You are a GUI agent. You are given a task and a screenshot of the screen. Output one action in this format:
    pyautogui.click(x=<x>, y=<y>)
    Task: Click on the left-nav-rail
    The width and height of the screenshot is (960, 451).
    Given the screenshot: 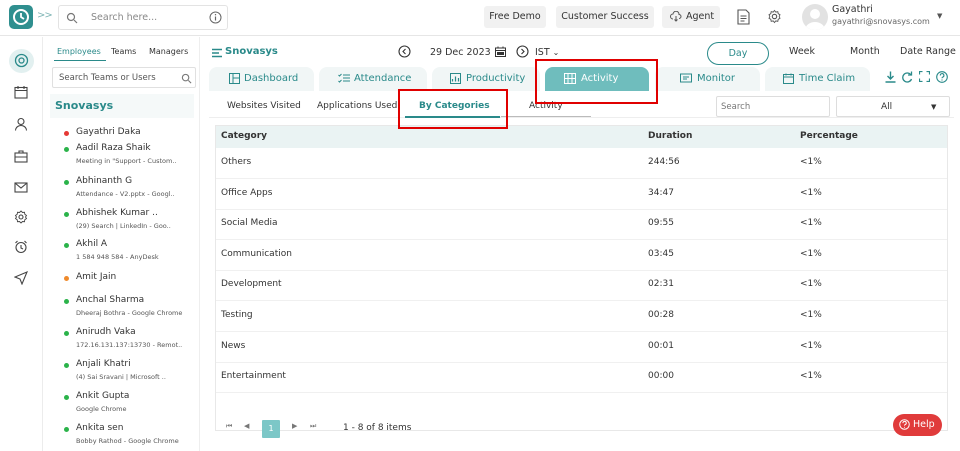 What is the action you would take?
    pyautogui.click(x=21, y=244)
    